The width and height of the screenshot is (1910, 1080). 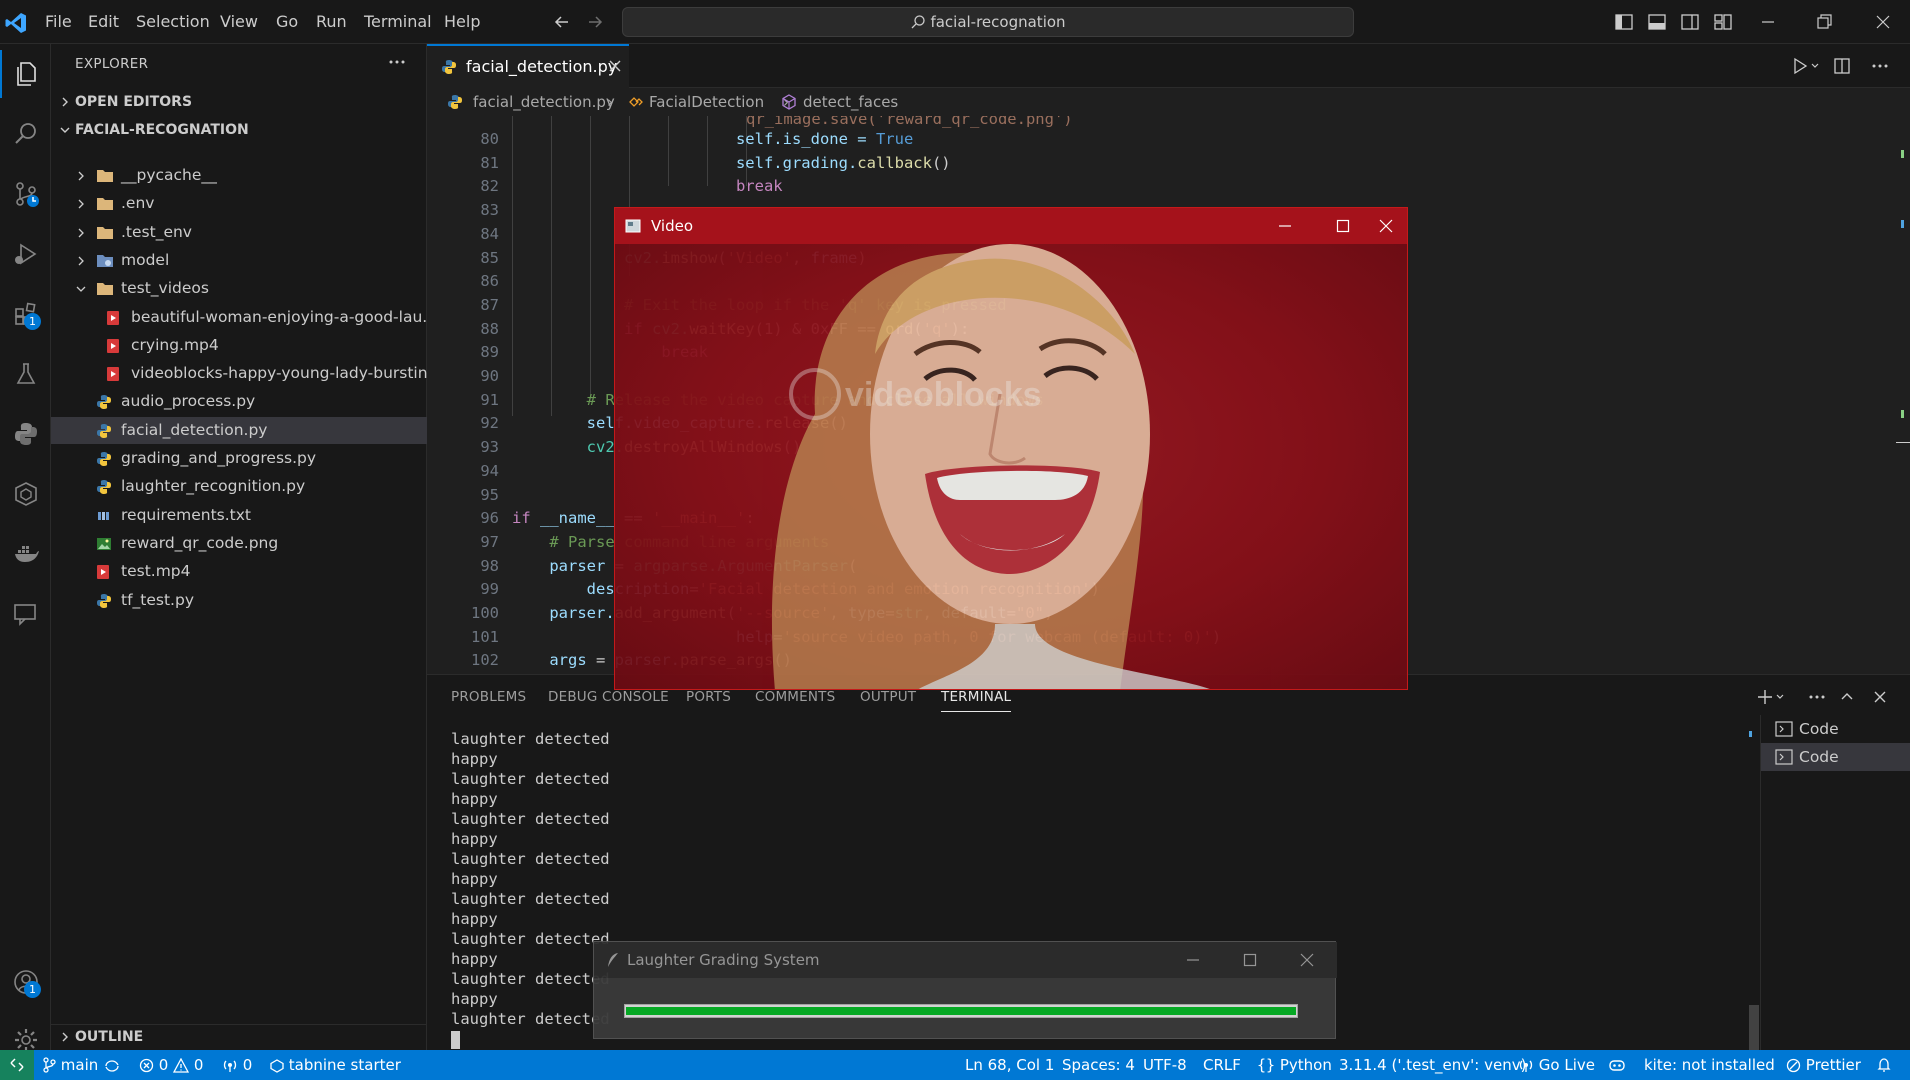 What do you see at coordinates (239, 1036) in the screenshot?
I see `outline-section: OUTLINE` at bounding box center [239, 1036].